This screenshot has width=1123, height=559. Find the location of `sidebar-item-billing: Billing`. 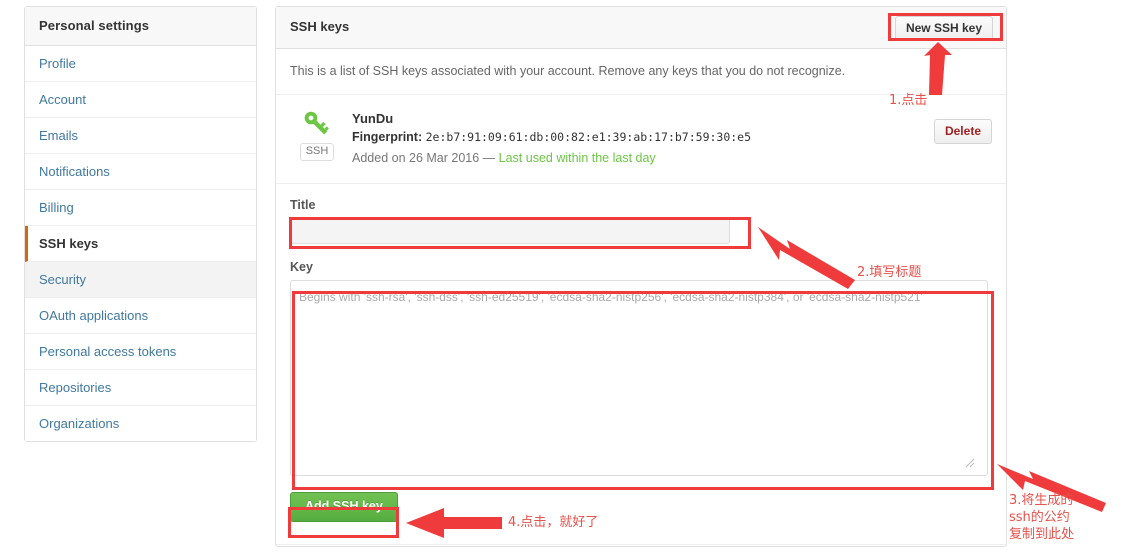

sidebar-item-billing: Billing is located at coordinates (140, 208).